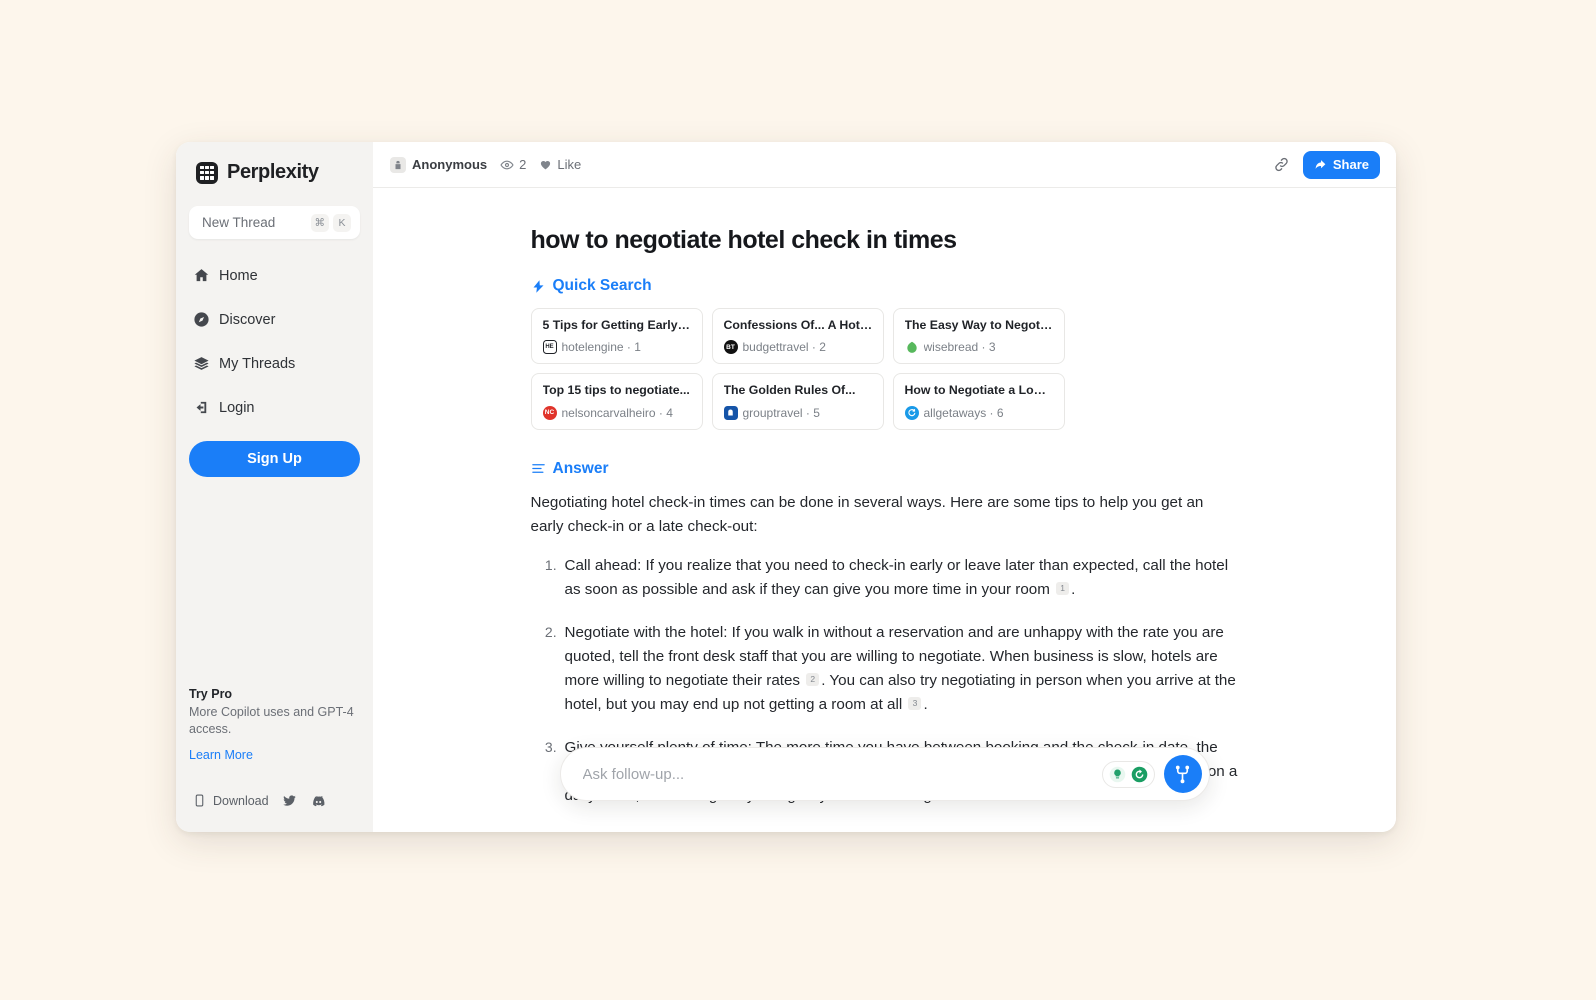 This screenshot has width=1596, height=1000. What do you see at coordinates (915, 703) in the screenshot?
I see `citation-badge: 3` at bounding box center [915, 703].